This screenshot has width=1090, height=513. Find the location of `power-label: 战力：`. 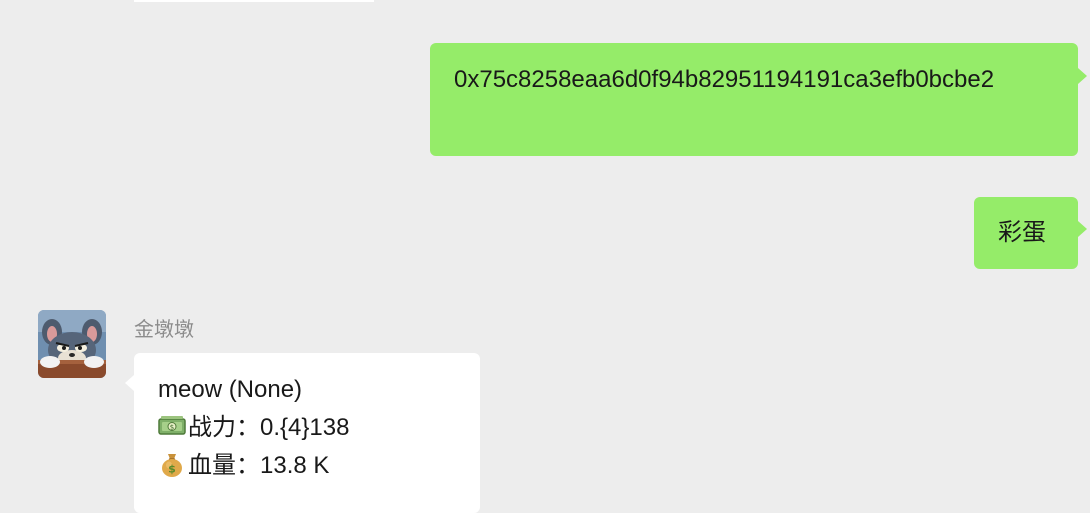

power-label: 战力： is located at coordinates (224, 427).